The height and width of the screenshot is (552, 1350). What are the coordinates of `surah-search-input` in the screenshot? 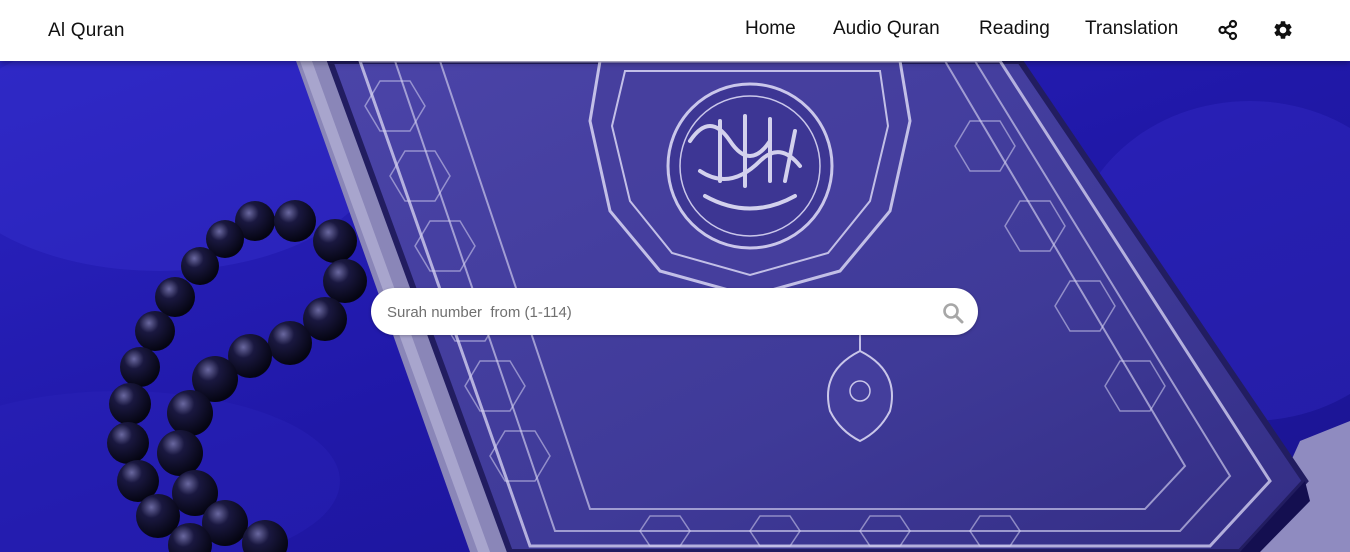 It's located at (657, 312).